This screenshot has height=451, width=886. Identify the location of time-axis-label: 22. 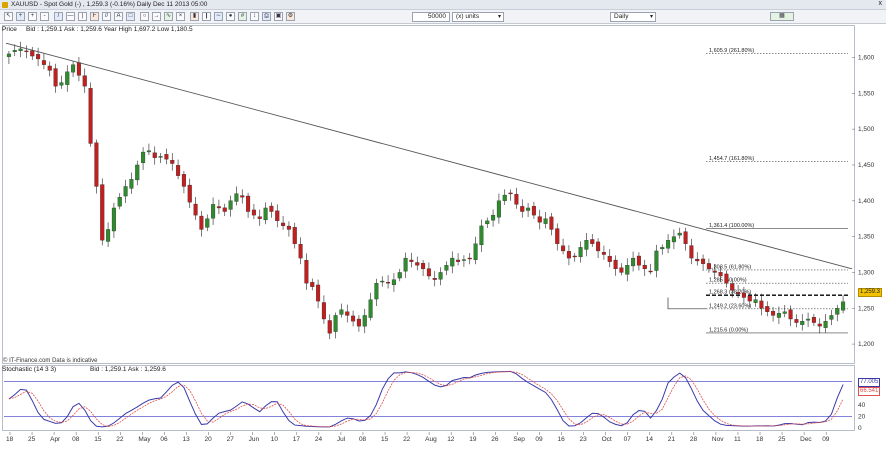
(120, 439).